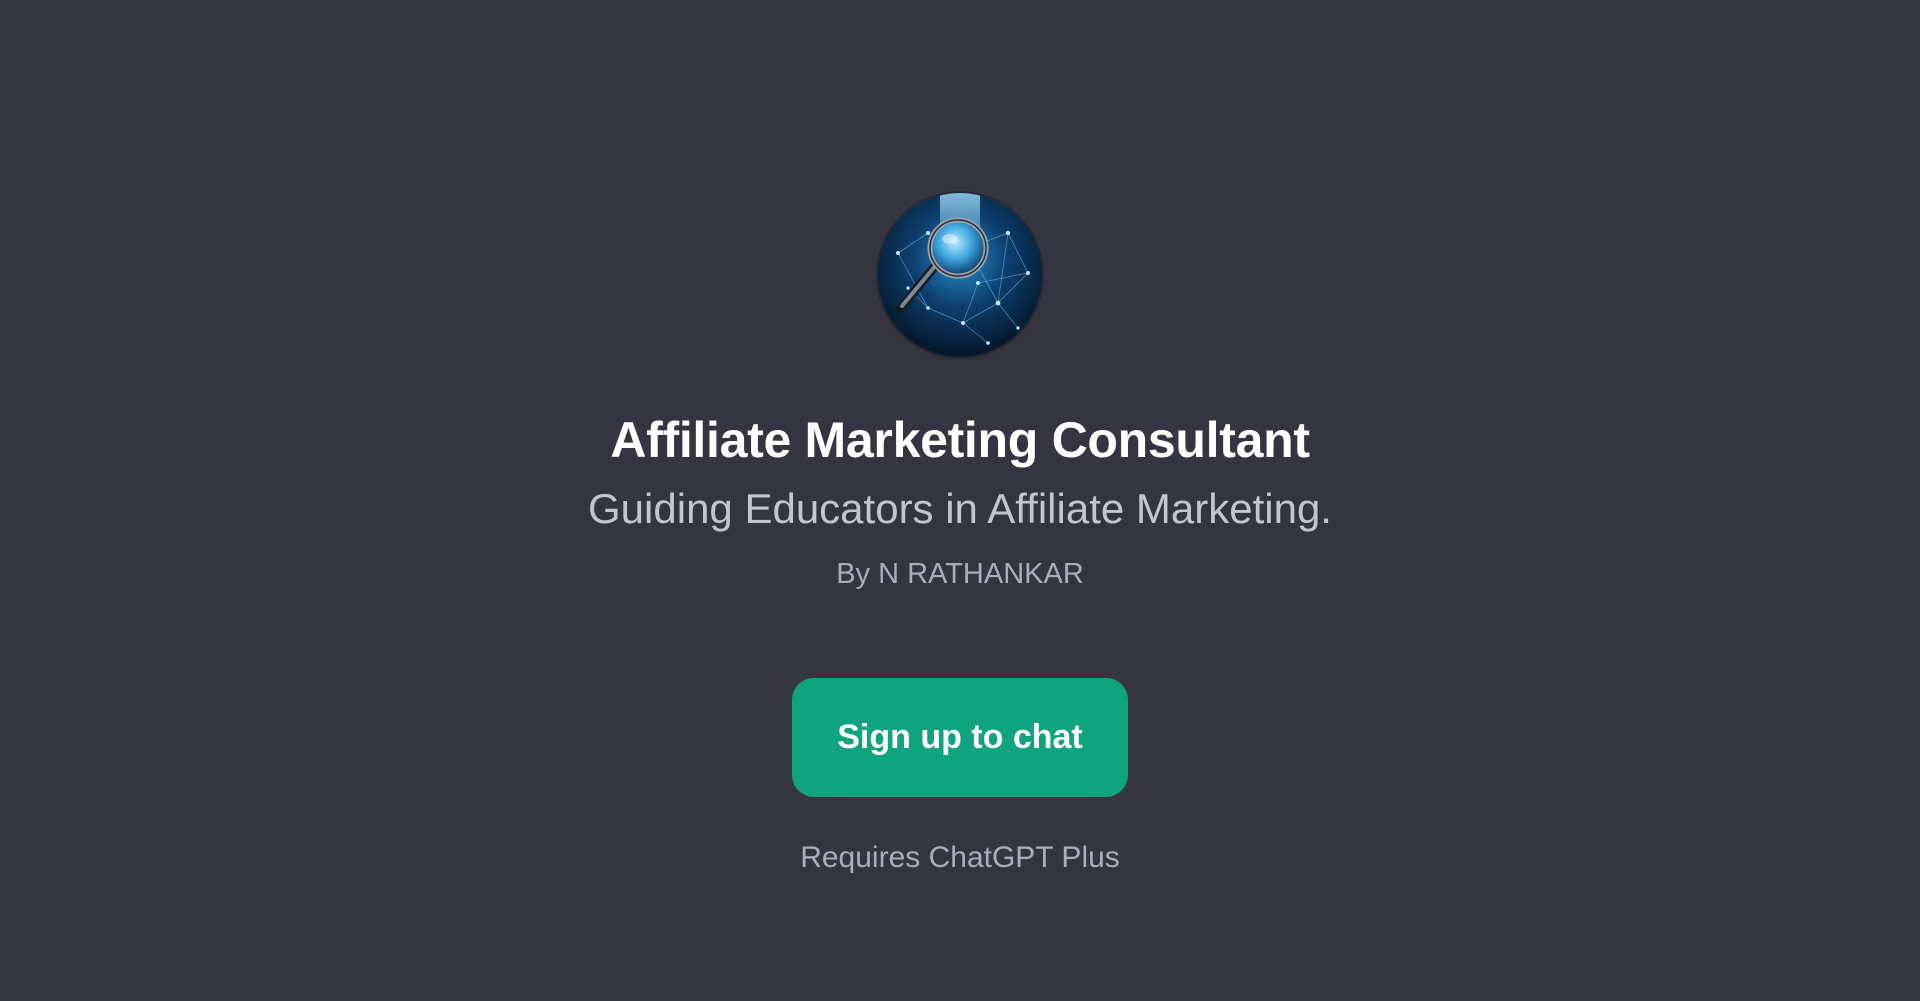 The width and height of the screenshot is (1920, 1001). What do you see at coordinates (960, 440) in the screenshot?
I see `gpt-title: Affiliate Marketing Consultant` at bounding box center [960, 440].